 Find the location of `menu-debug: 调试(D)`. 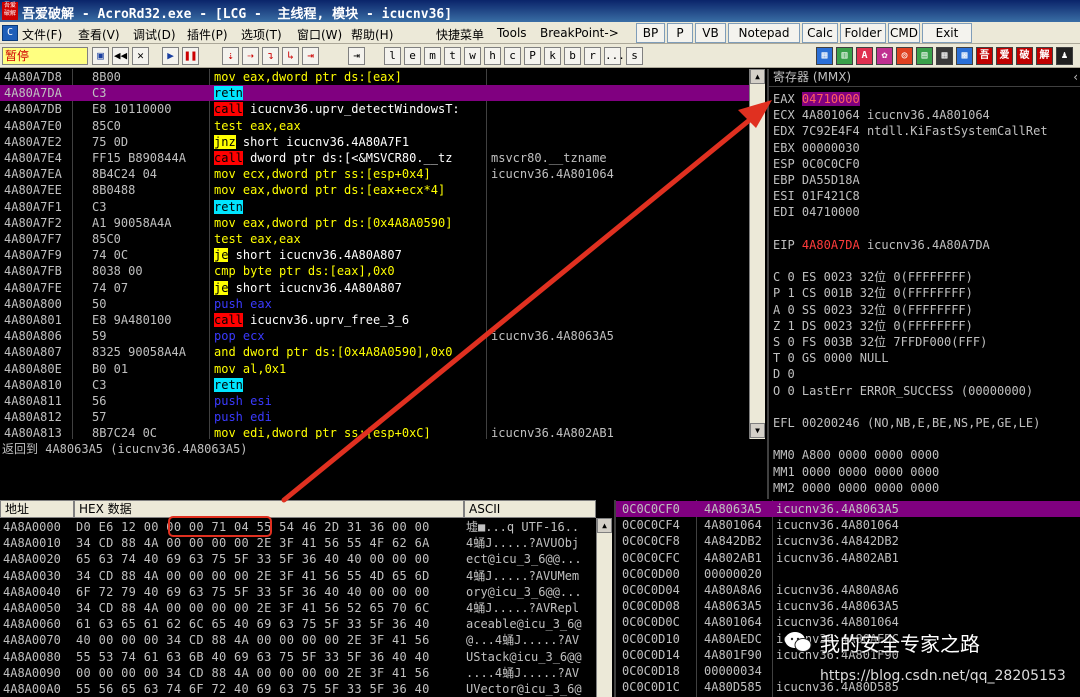

menu-debug: 调试(D) is located at coordinates (154, 34).